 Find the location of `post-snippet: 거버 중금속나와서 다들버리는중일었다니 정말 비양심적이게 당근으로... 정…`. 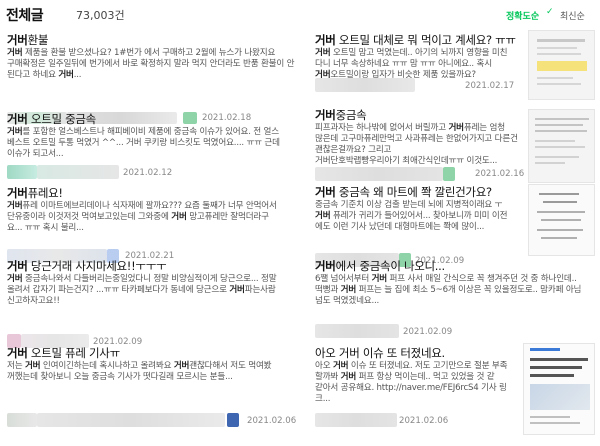

post-snippet: 거버 중금속나와서 다들버리는중일었다니 정말 비양심적이게 당근으로... 정… is located at coordinates (142, 290).